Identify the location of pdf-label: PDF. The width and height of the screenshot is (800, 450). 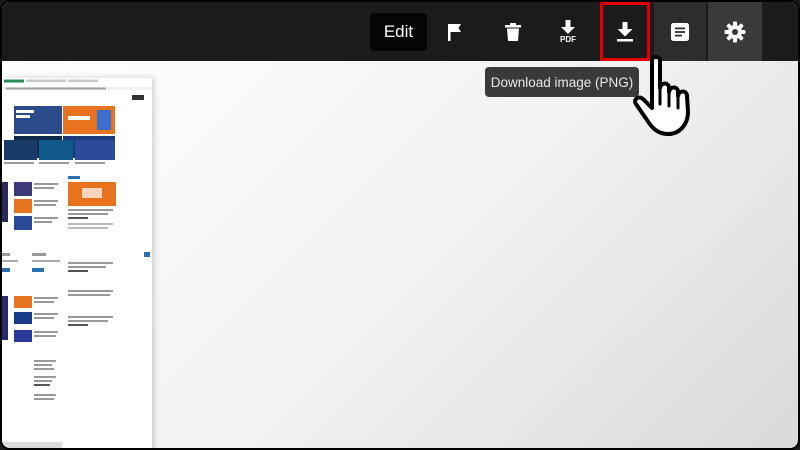
(568, 39).